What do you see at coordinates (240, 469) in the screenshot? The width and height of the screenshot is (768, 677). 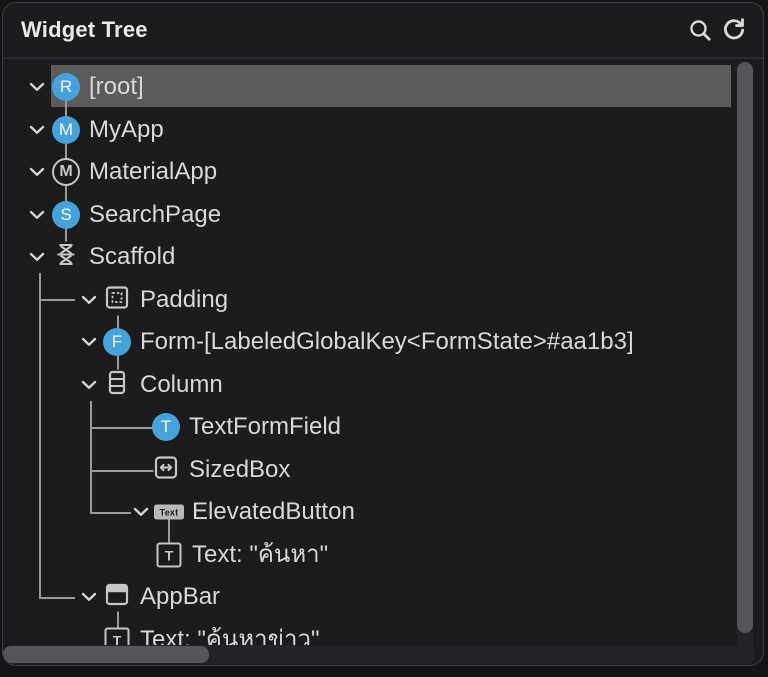 I see `tree-node-label: SizedBox` at bounding box center [240, 469].